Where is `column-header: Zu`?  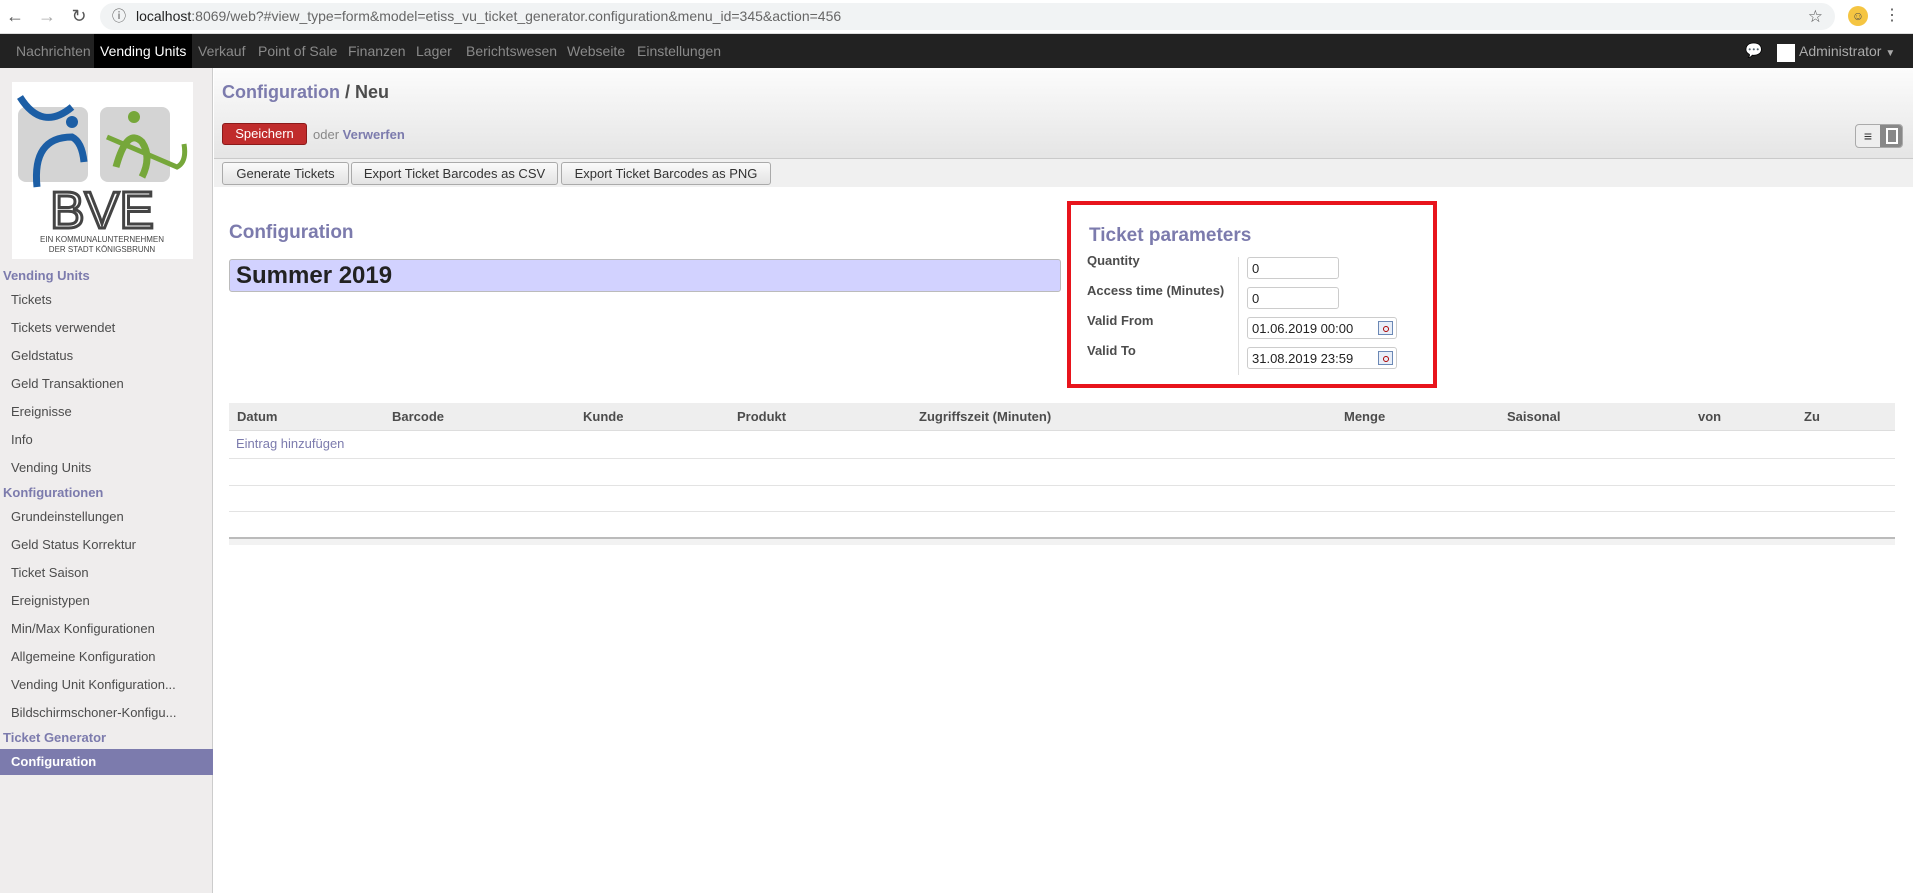 column-header: Zu is located at coordinates (1812, 417).